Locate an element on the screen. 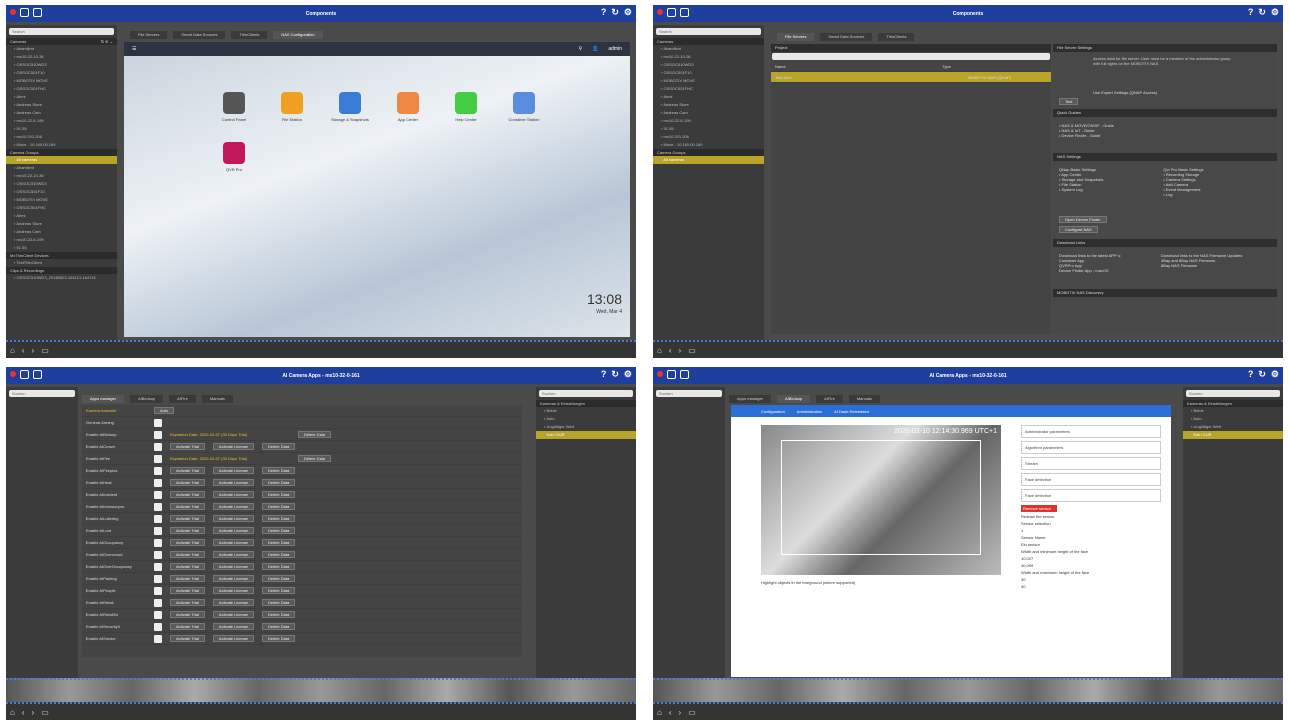  tab: ThinClients is located at coordinates (896, 37).